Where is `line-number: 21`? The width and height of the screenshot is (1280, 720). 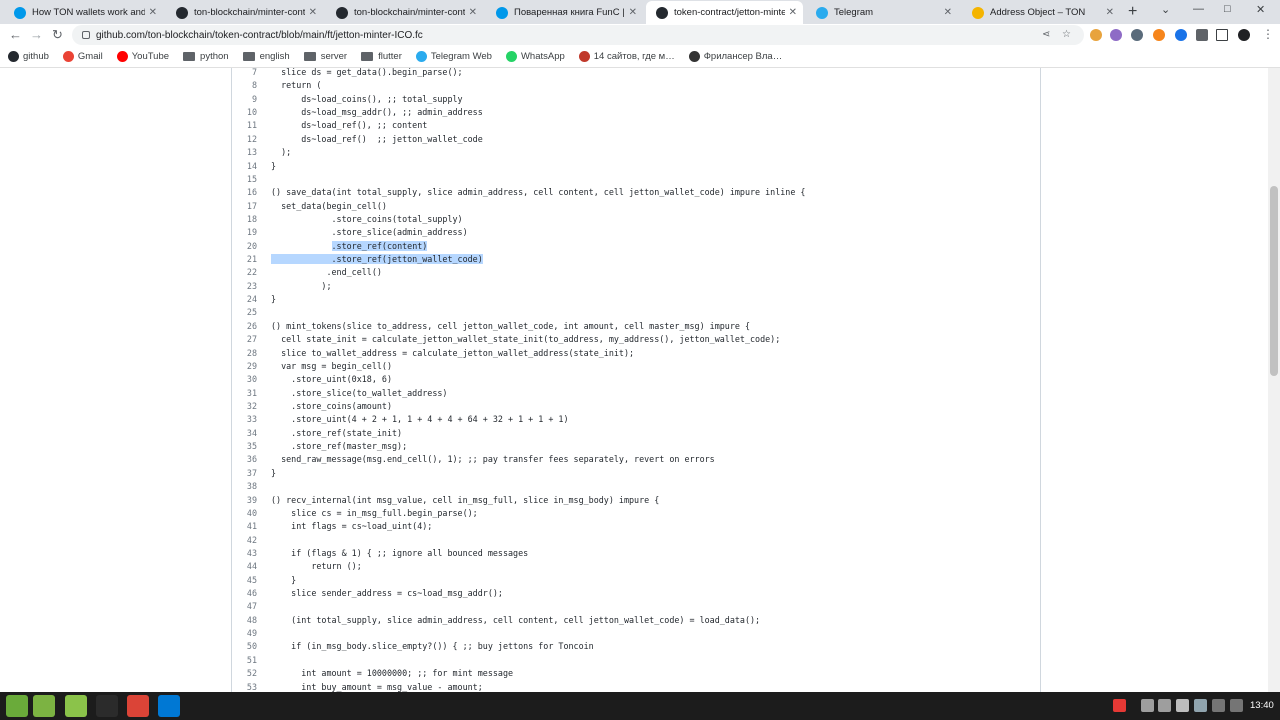
line-number: 21 is located at coordinates (244, 259).